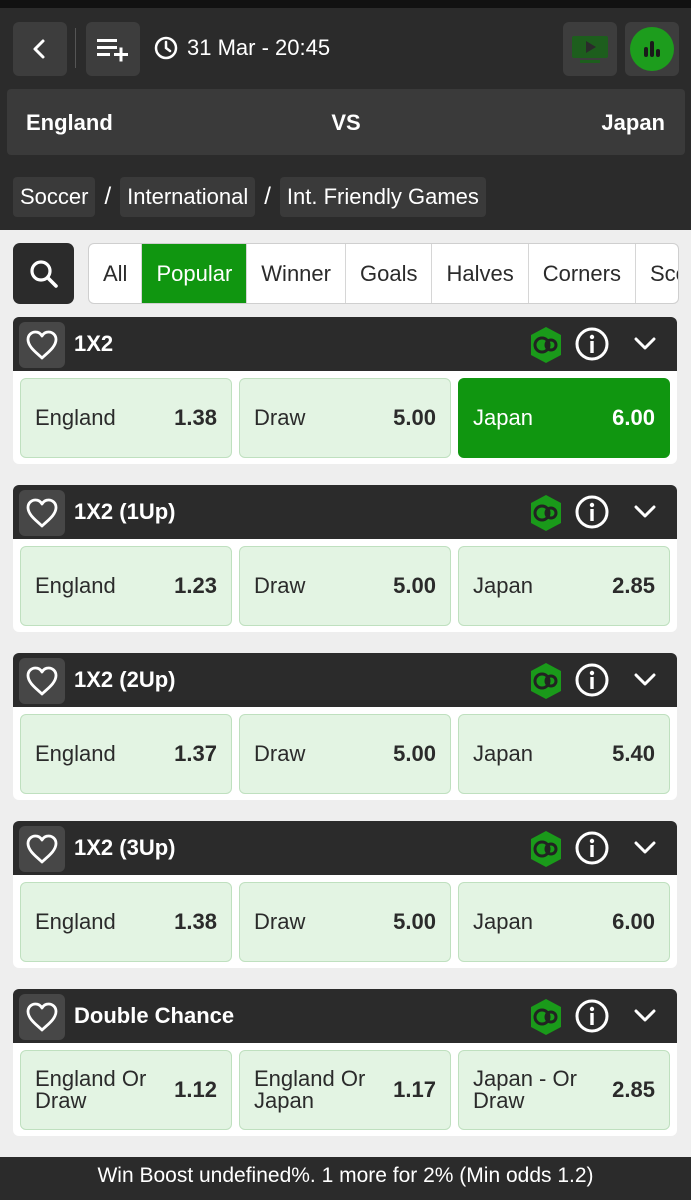 The image size is (691, 1200). I want to click on market-odds-row: England 1.37 Draw 5.00 Japan 5.40, so click(345, 753).